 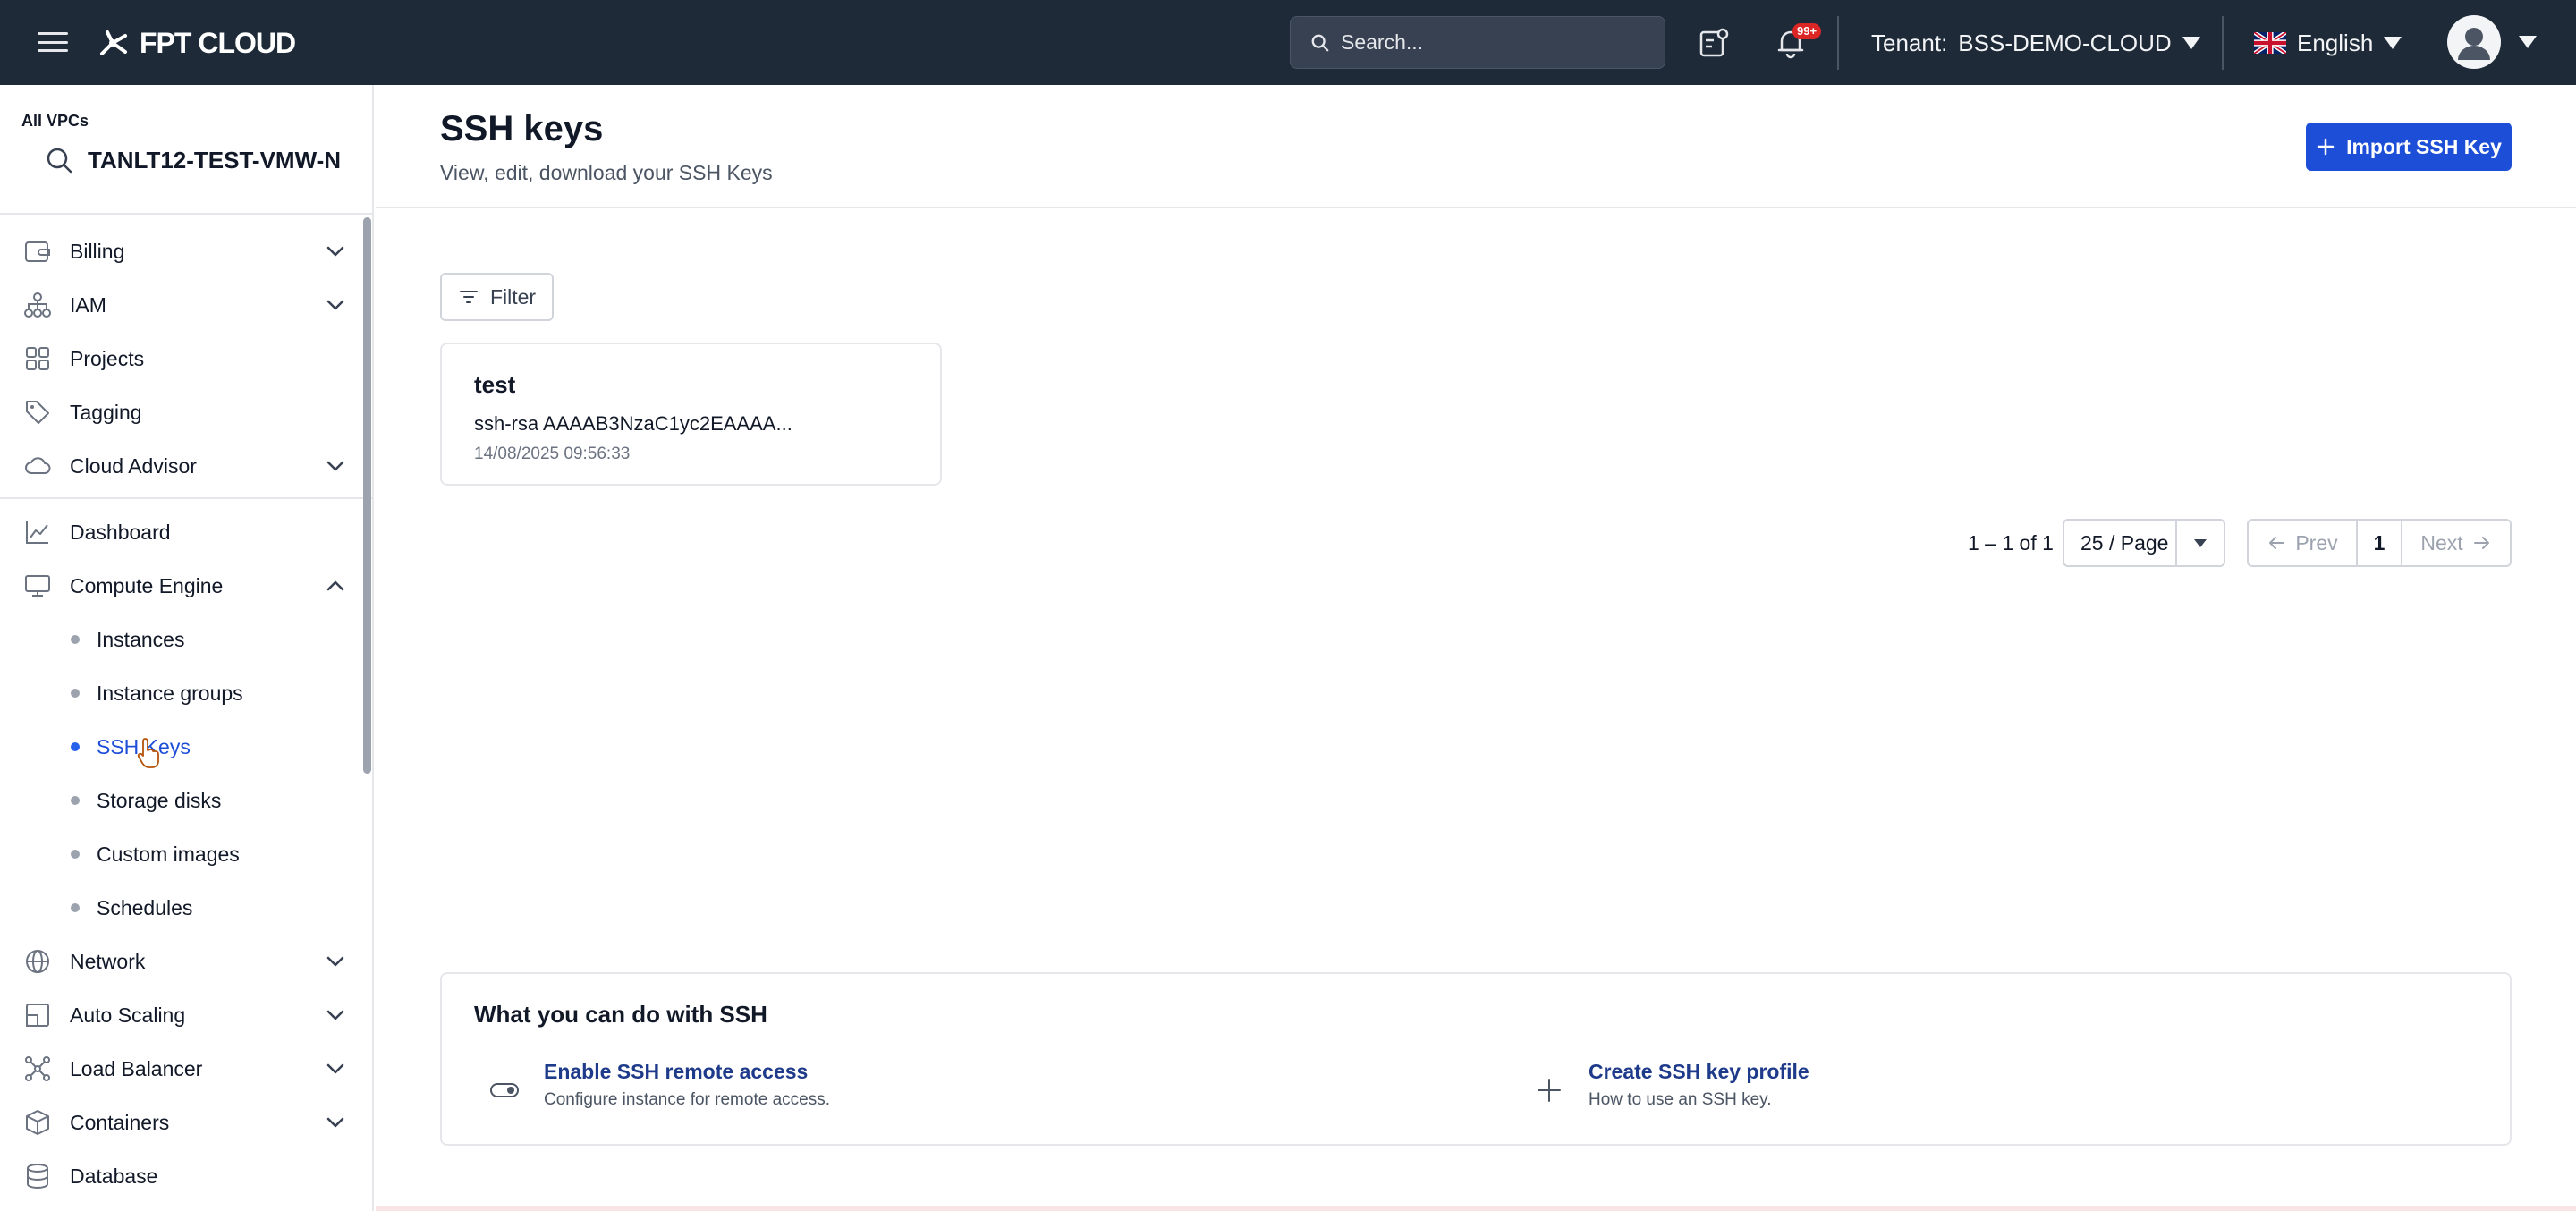 What do you see at coordinates (2011, 543) in the screenshot?
I see `pagination-range: 1 – 1 of 1` at bounding box center [2011, 543].